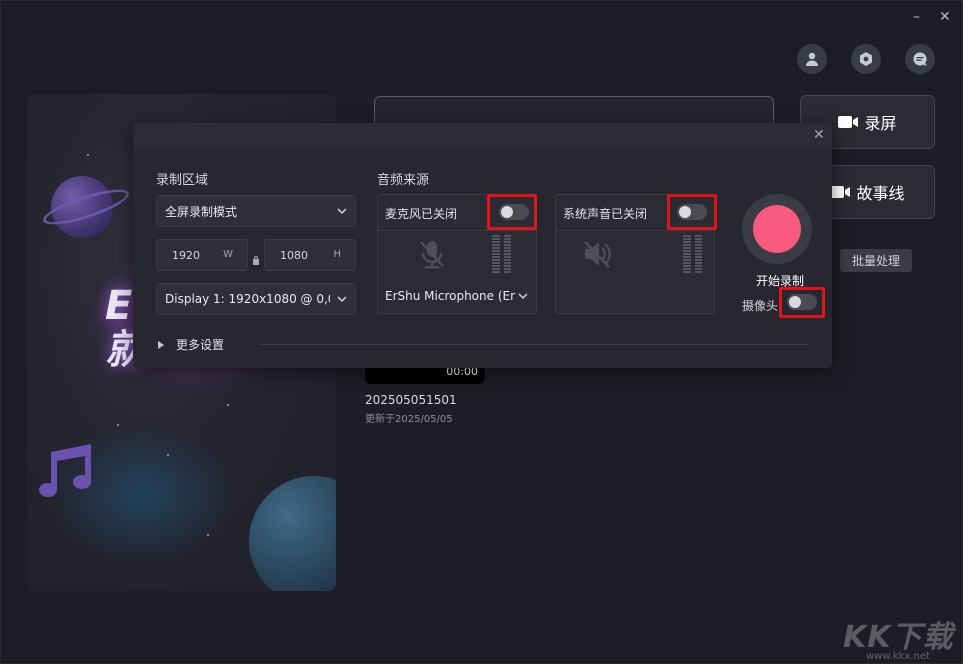 The height and width of the screenshot is (664, 963). Describe the element at coordinates (692, 254) in the screenshot. I see `system-level-meter` at that location.